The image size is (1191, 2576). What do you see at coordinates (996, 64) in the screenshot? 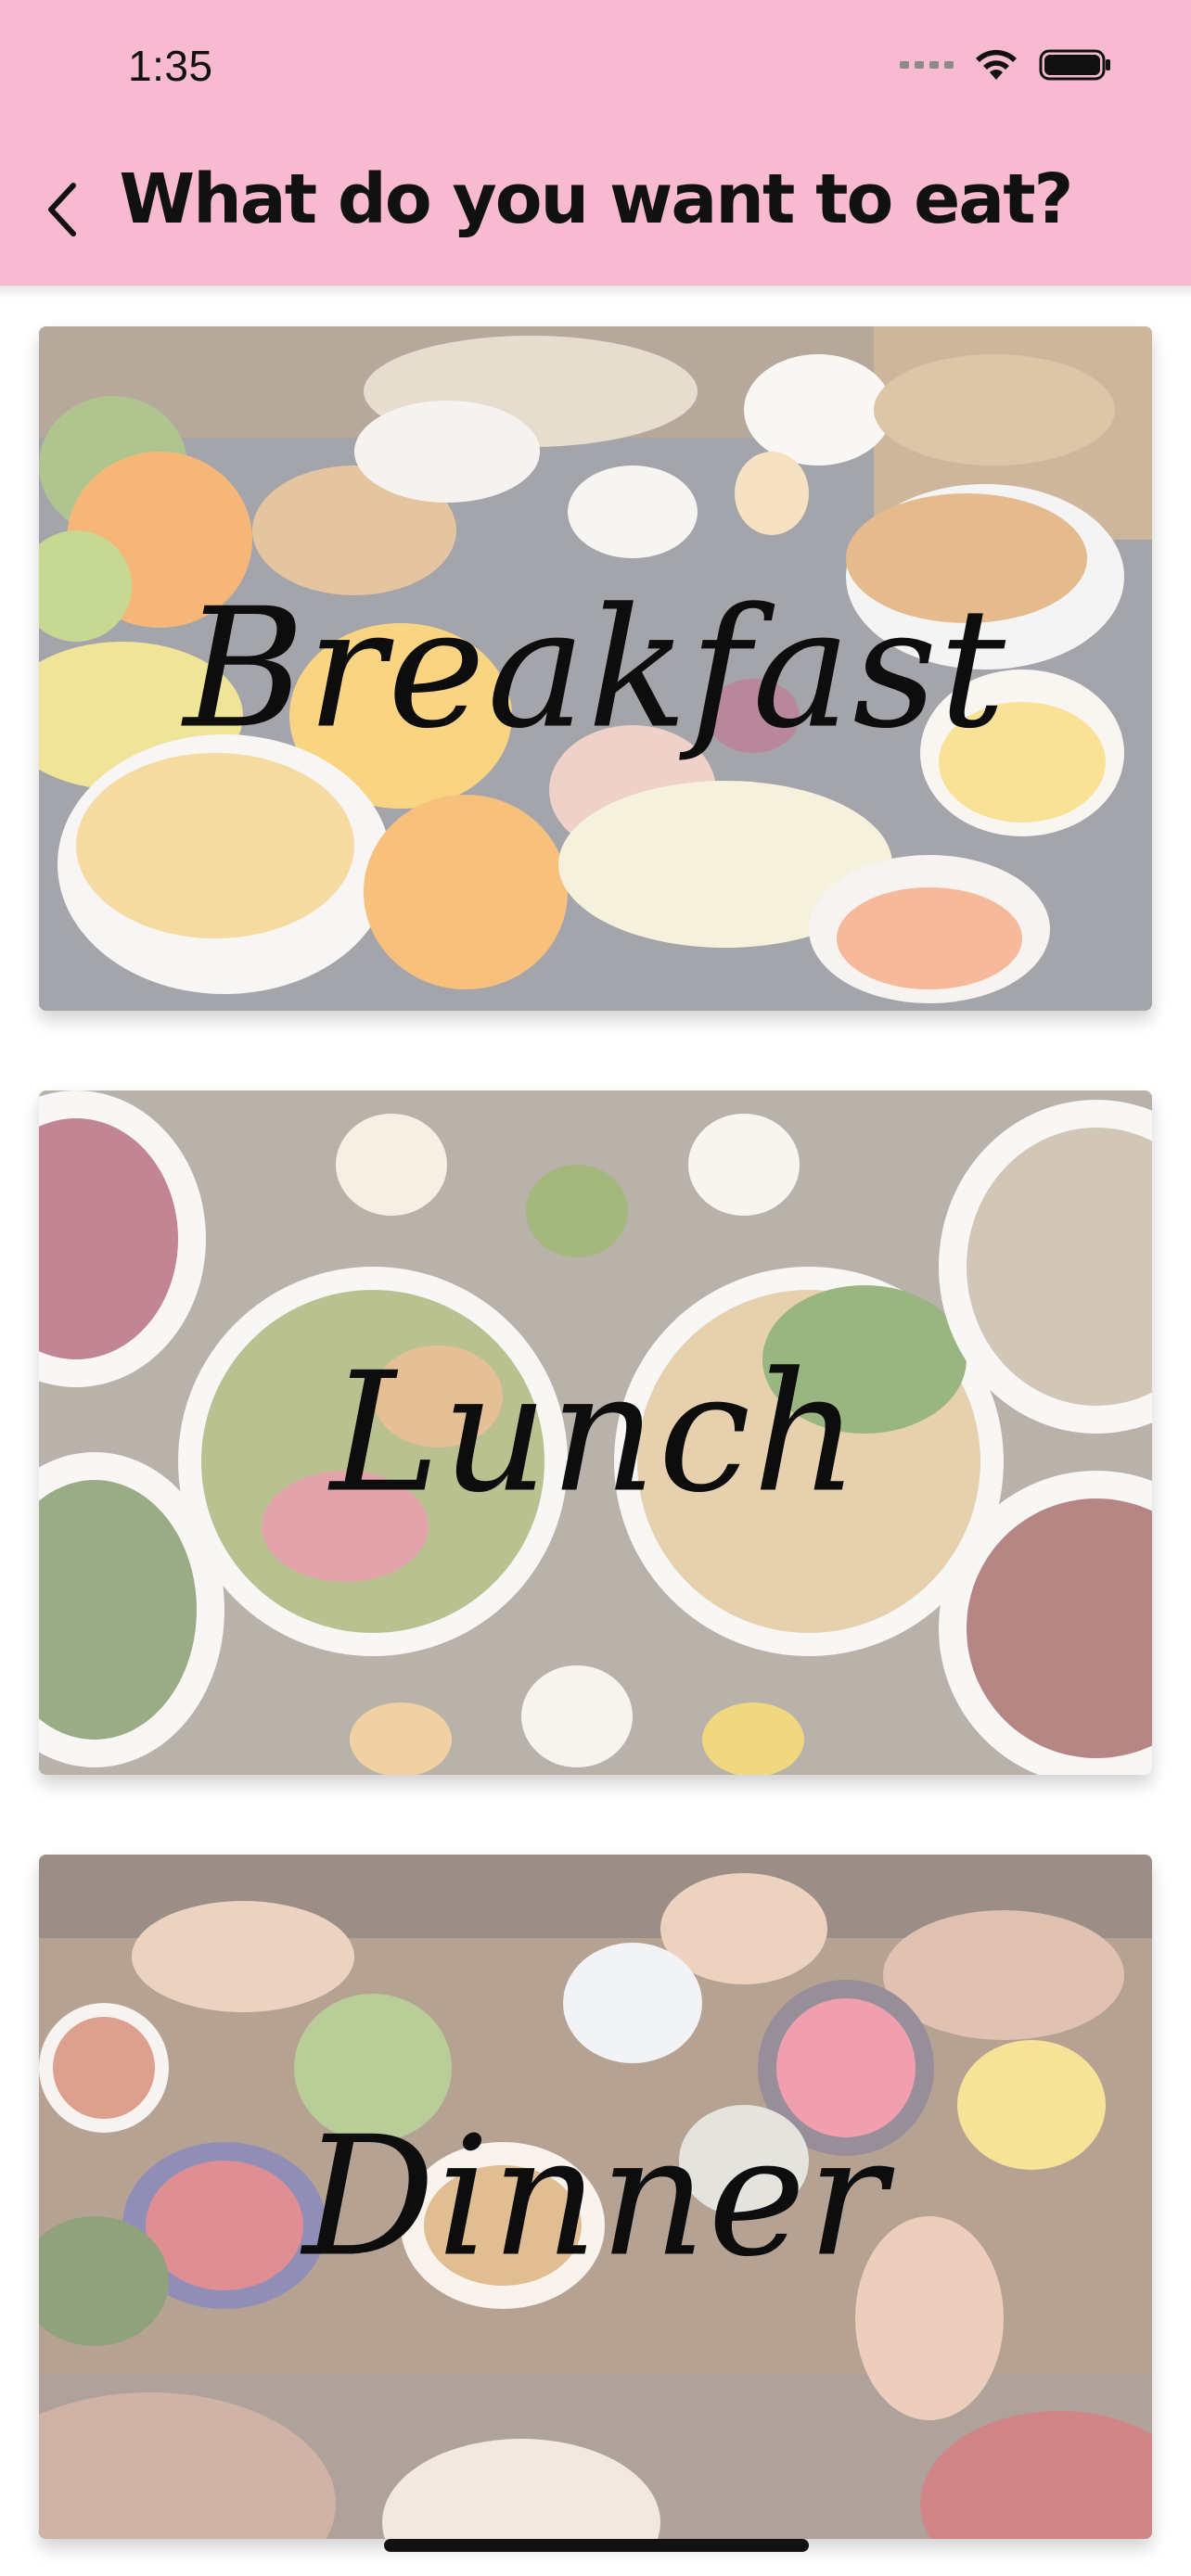
I see `wifi-icon` at bounding box center [996, 64].